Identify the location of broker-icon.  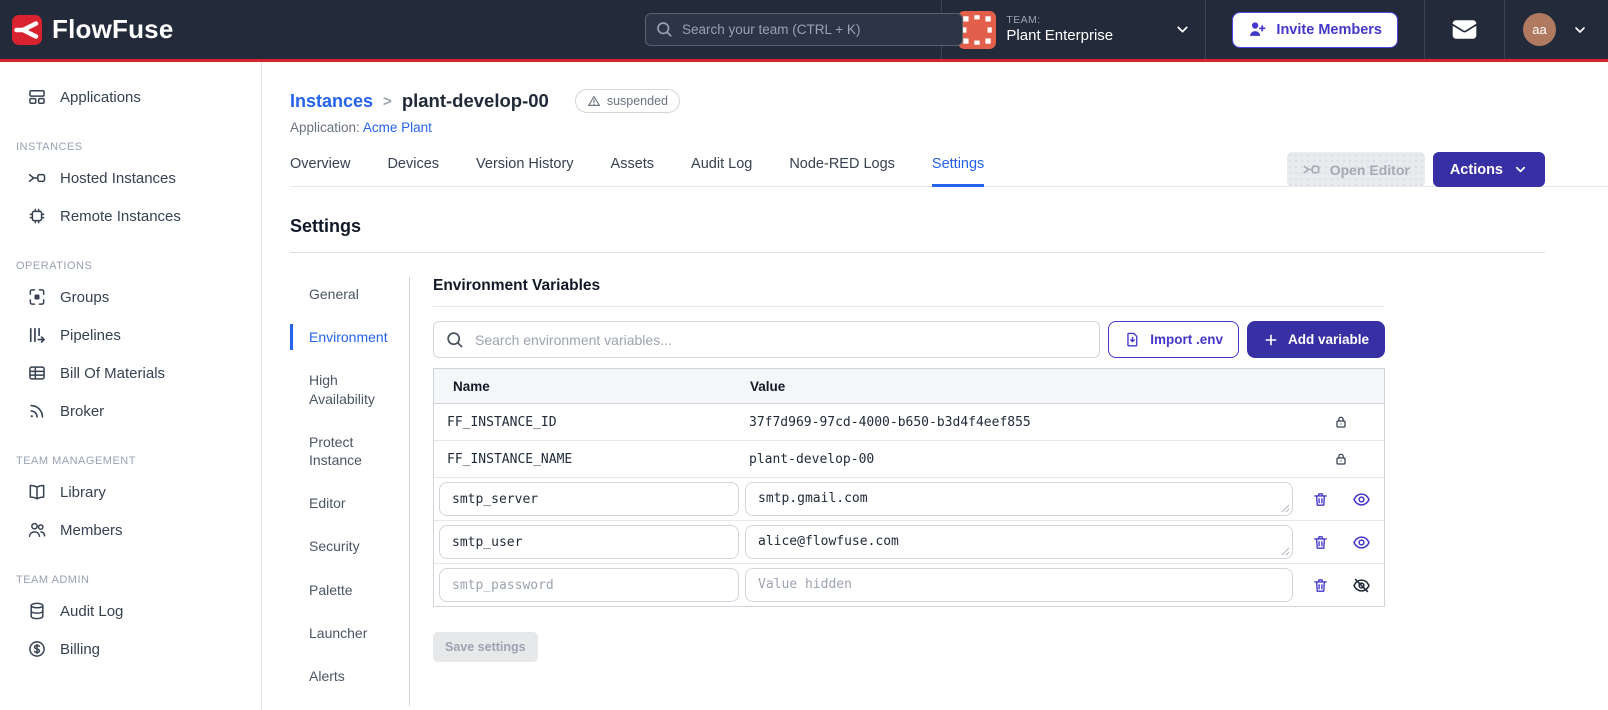
(37, 411).